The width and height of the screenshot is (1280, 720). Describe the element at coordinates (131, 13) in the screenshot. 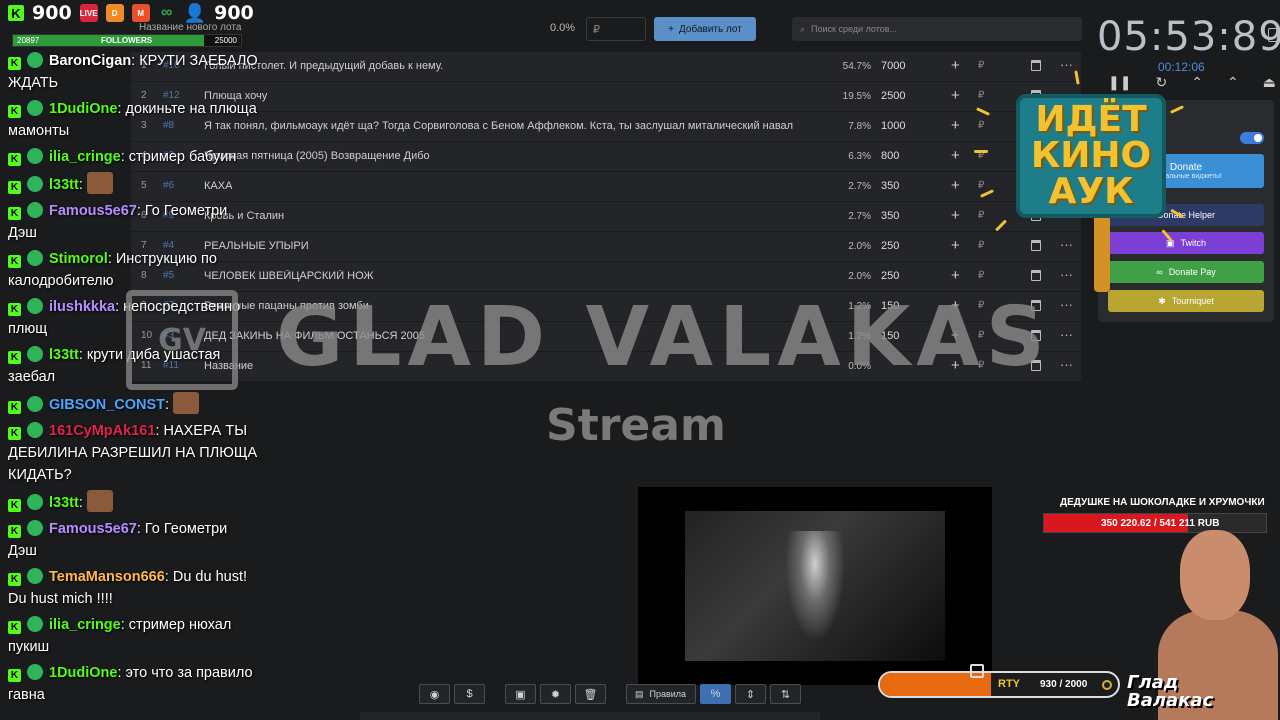

I see `stats-bar: K 900 LIVE D M ∞ 👤 900` at that location.